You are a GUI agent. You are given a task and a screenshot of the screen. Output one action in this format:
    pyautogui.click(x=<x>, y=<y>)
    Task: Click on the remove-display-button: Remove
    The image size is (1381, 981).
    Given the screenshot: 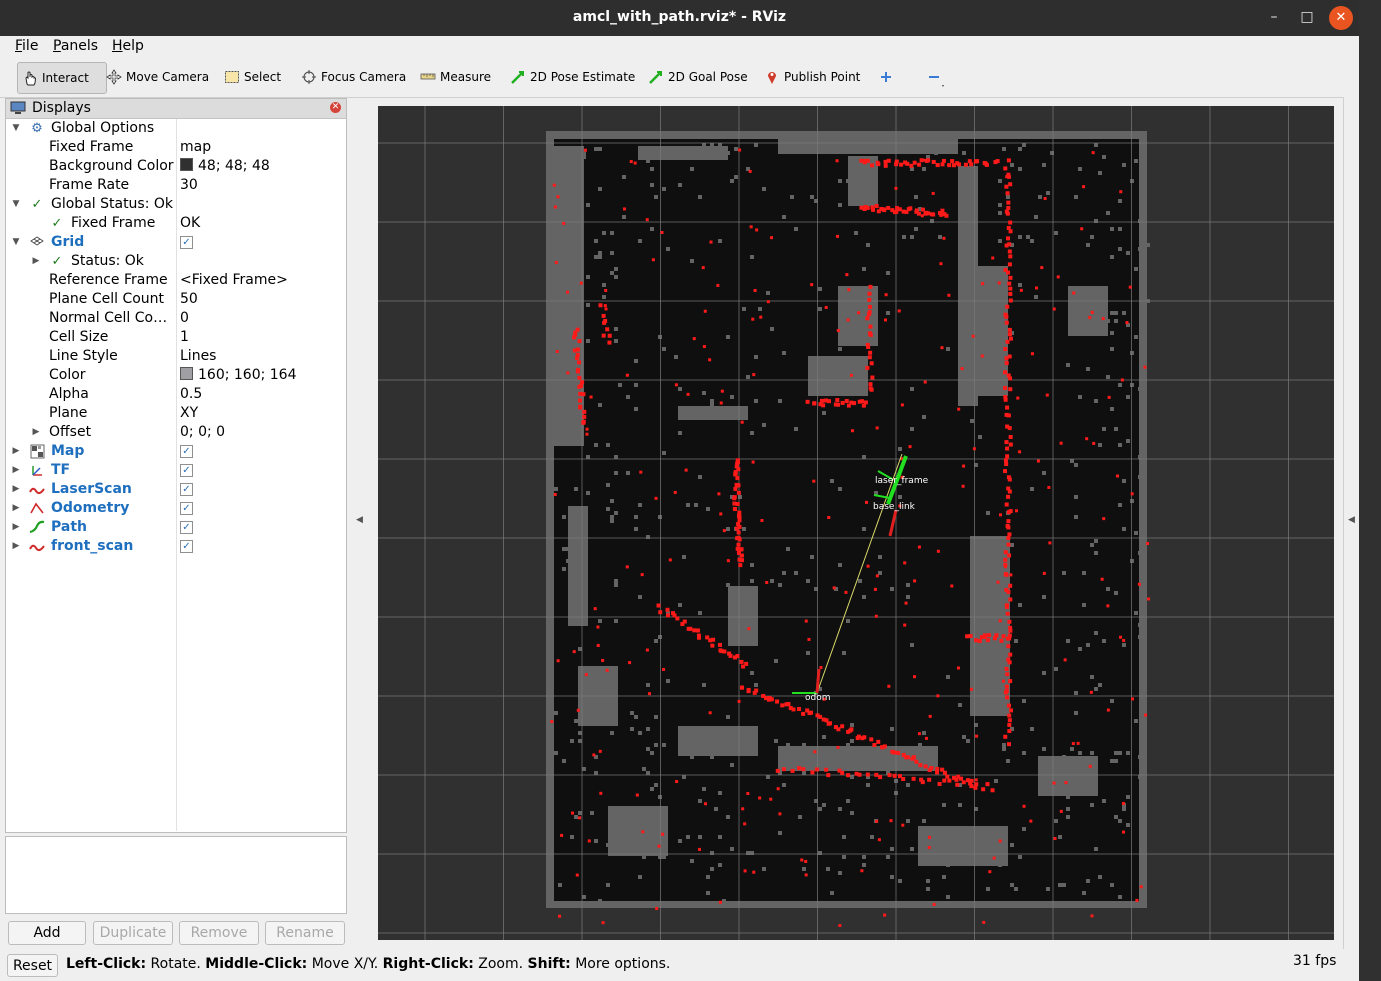 What is the action you would take?
    pyautogui.click(x=219, y=933)
    